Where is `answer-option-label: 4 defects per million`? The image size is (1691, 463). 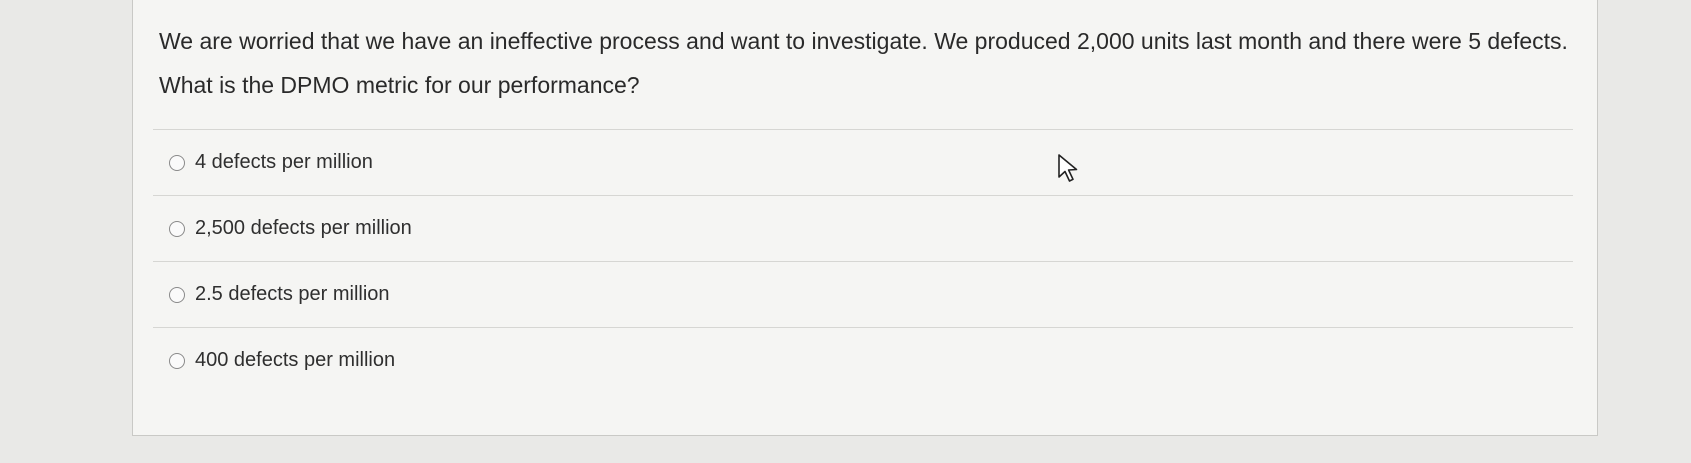 answer-option-label: 4 defects per million is located at coordinates (284, 162).